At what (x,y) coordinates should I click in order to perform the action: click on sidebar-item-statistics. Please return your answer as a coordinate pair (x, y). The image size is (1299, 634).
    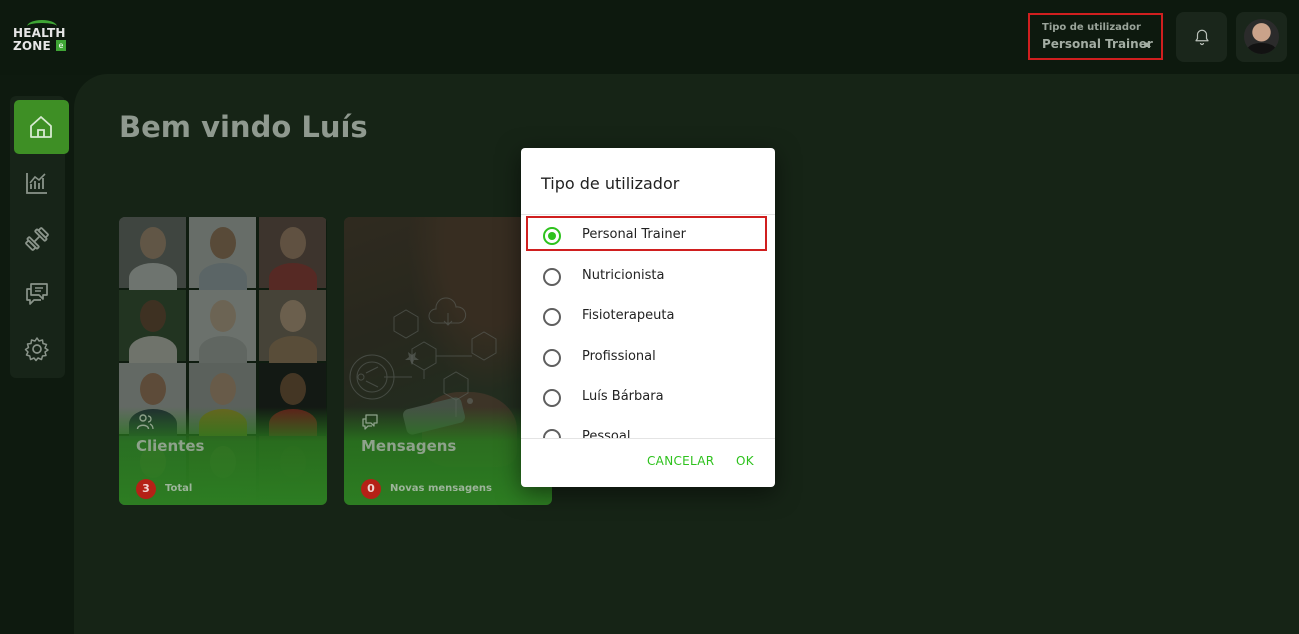
    Looking at the image, I should click on (37, 183).